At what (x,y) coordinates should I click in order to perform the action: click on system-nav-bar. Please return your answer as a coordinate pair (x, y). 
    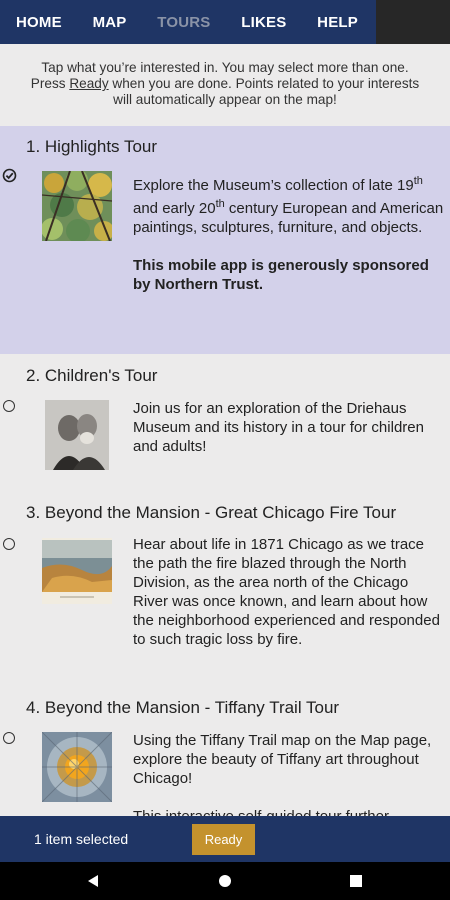
    Looking at the image, I should click on (225, 881).